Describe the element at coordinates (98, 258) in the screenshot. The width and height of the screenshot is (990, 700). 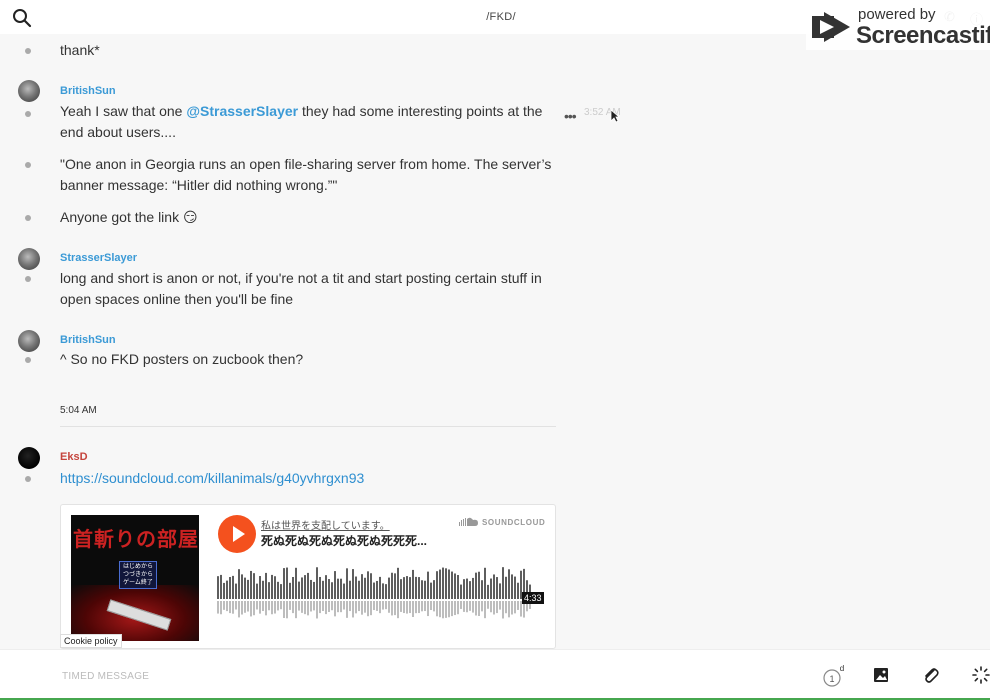
I see `username: StrasserSlayer` at that location.